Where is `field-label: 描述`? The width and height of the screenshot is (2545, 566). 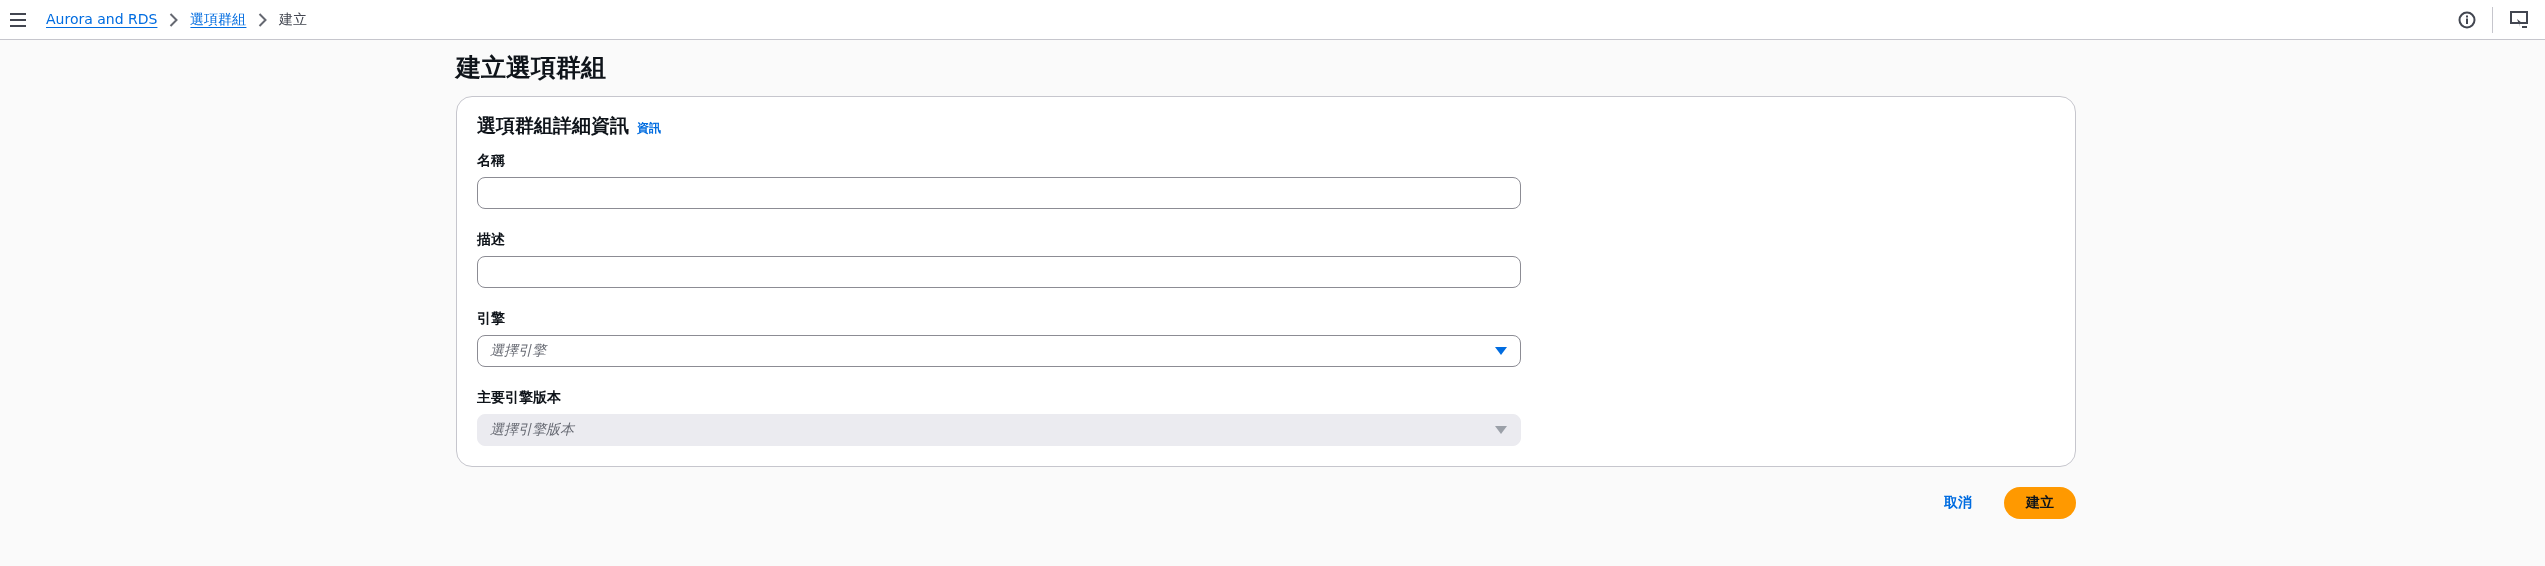 field-label: 描述 is located at coordinates (491, 239).